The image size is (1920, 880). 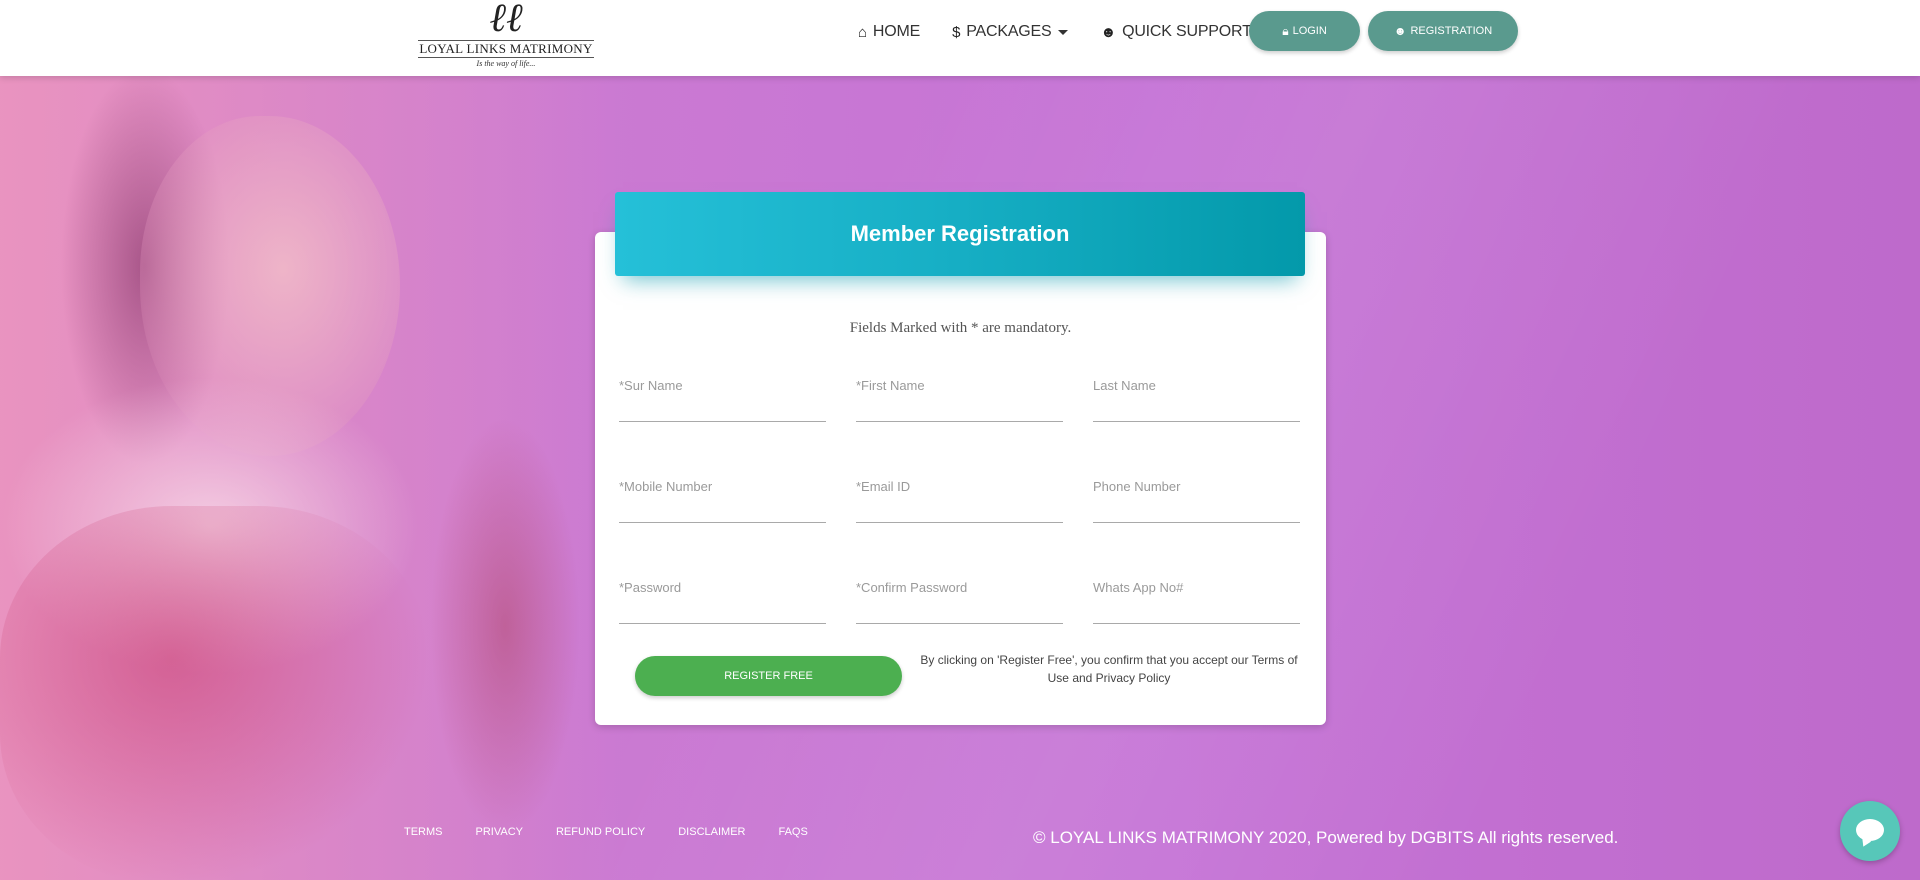 I want to click on people-icon: ☻, so click(x=1108, y=32).